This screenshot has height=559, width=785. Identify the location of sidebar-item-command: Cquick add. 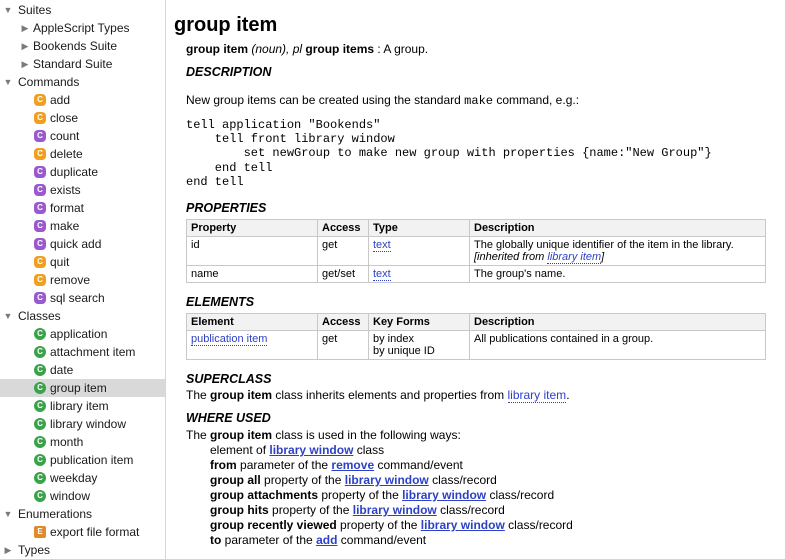
(82, 244).